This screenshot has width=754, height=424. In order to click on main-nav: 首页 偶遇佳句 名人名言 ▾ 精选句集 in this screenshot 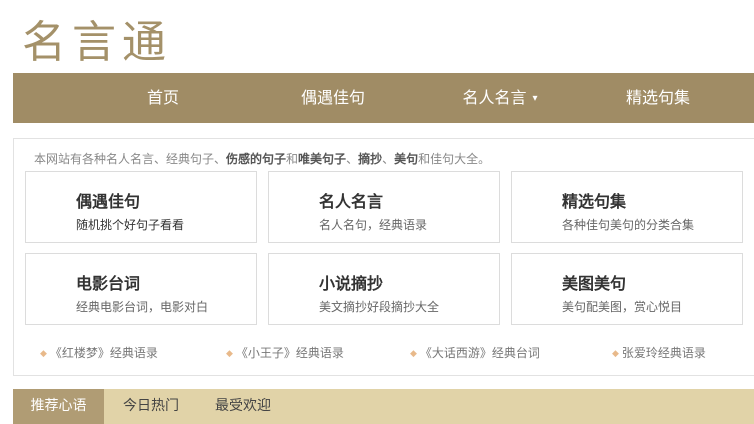, I will do `click(383, 98)`.